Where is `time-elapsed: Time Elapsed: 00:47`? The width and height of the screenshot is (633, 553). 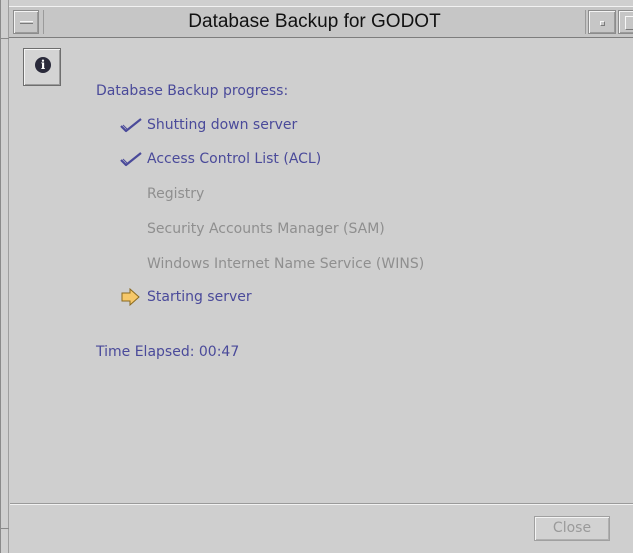
time-elapsed: Time Elapsed: 00:47 is located at coordinates (167, 352).